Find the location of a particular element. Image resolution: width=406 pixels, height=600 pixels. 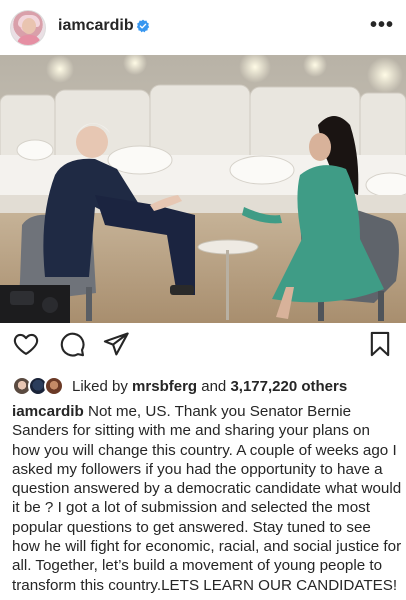

likes-prefix: Liked by is located at coordinates (100, 386).